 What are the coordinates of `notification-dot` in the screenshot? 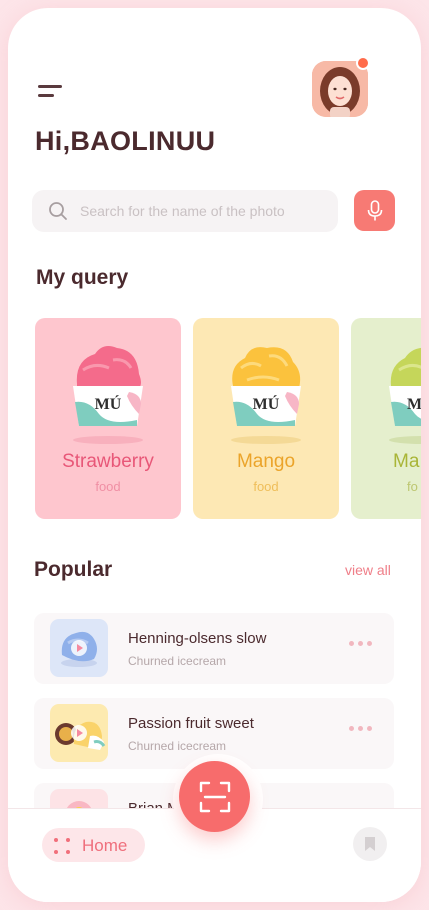 It's located at (363, 63).